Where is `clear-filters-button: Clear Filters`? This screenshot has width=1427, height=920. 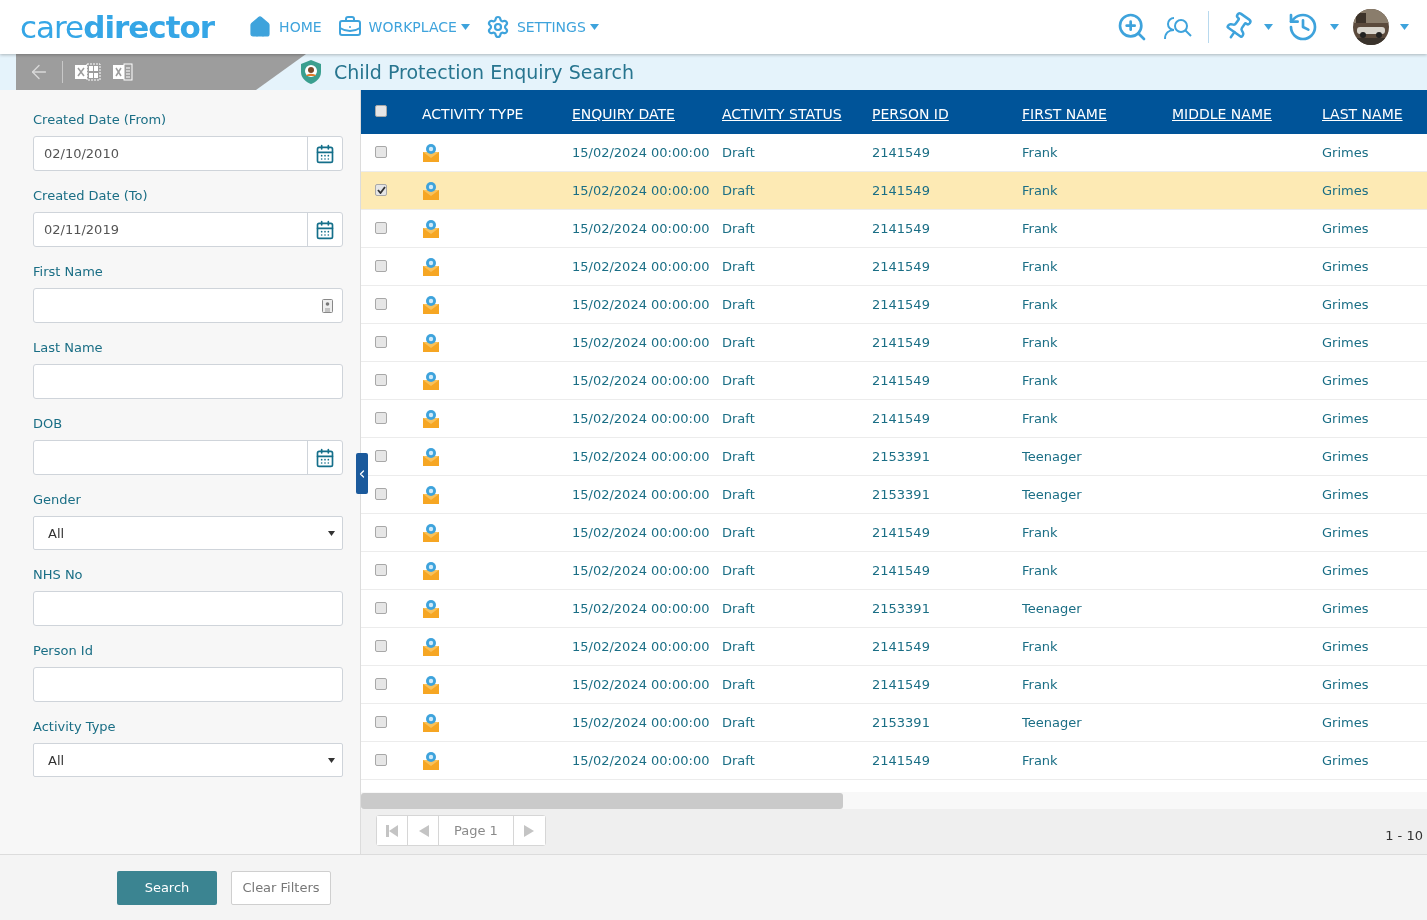
clear-filters-button: Clear Filters is located at coordinates (281, 887).